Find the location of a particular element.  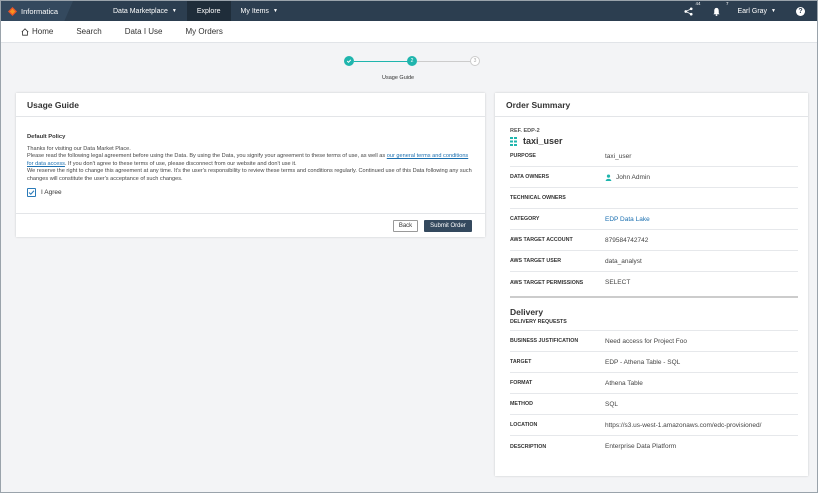

field-key: PURPOSE is located at coordinates (523, 156).